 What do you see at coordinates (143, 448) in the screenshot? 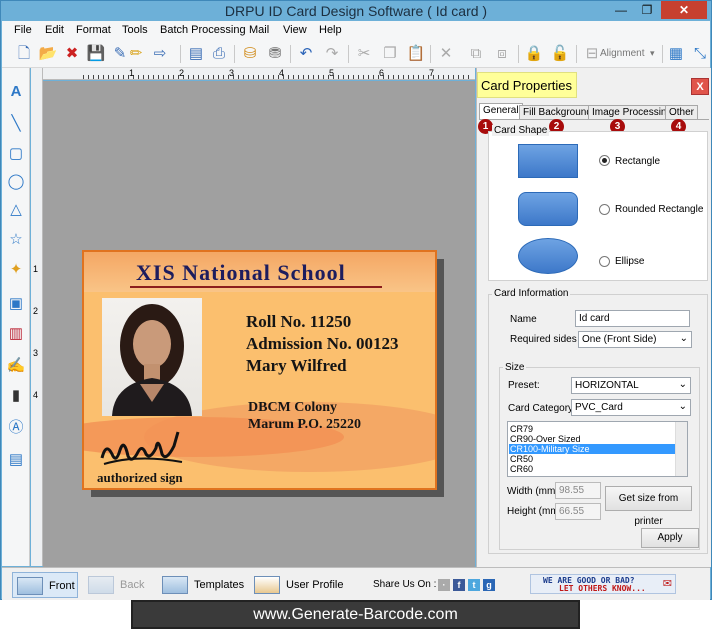
I see `signature-image` at bounding box center [143, 448].